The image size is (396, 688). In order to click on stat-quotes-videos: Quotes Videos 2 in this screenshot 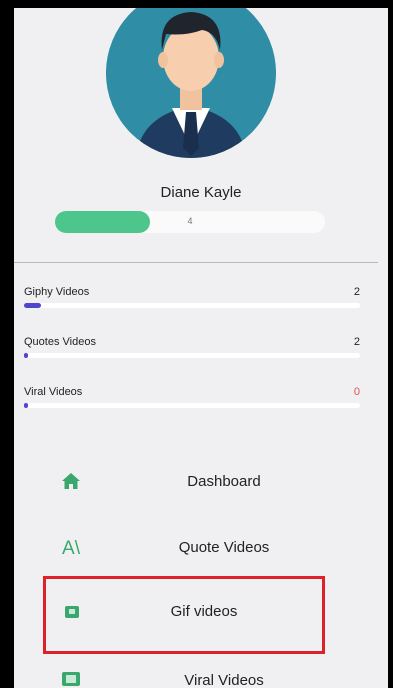, I will do `click(192, 351)`.